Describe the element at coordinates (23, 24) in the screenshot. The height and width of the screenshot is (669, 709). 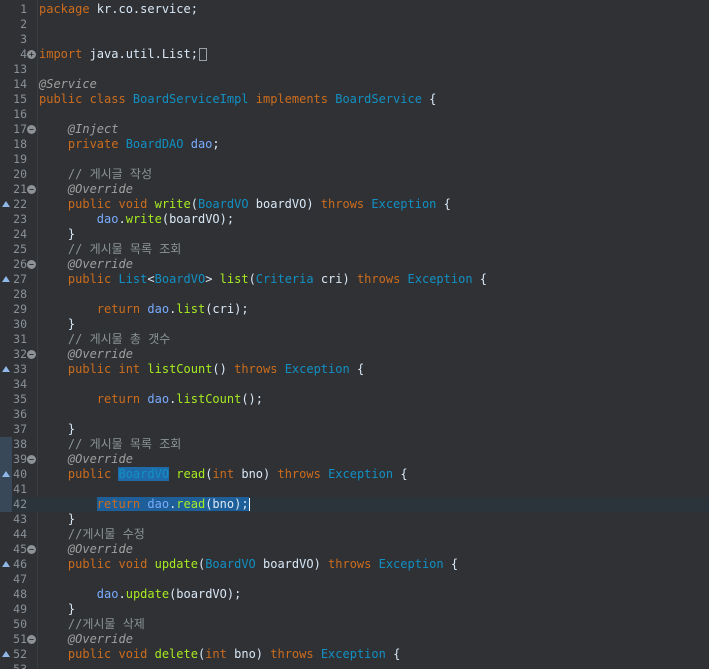
I see `line-number: 2` at that location.